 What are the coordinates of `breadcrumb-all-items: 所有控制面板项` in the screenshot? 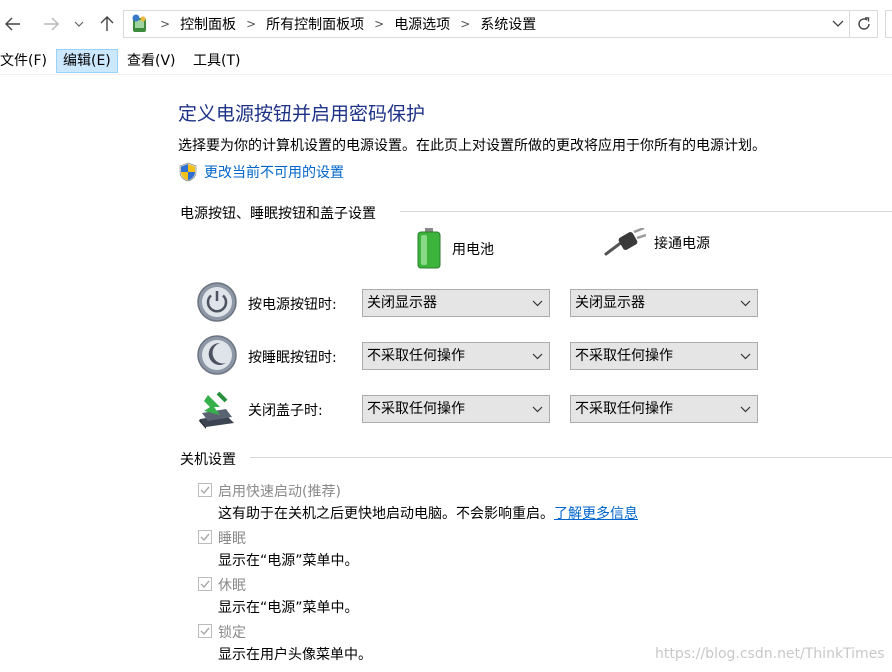 It's located at (315, 24).